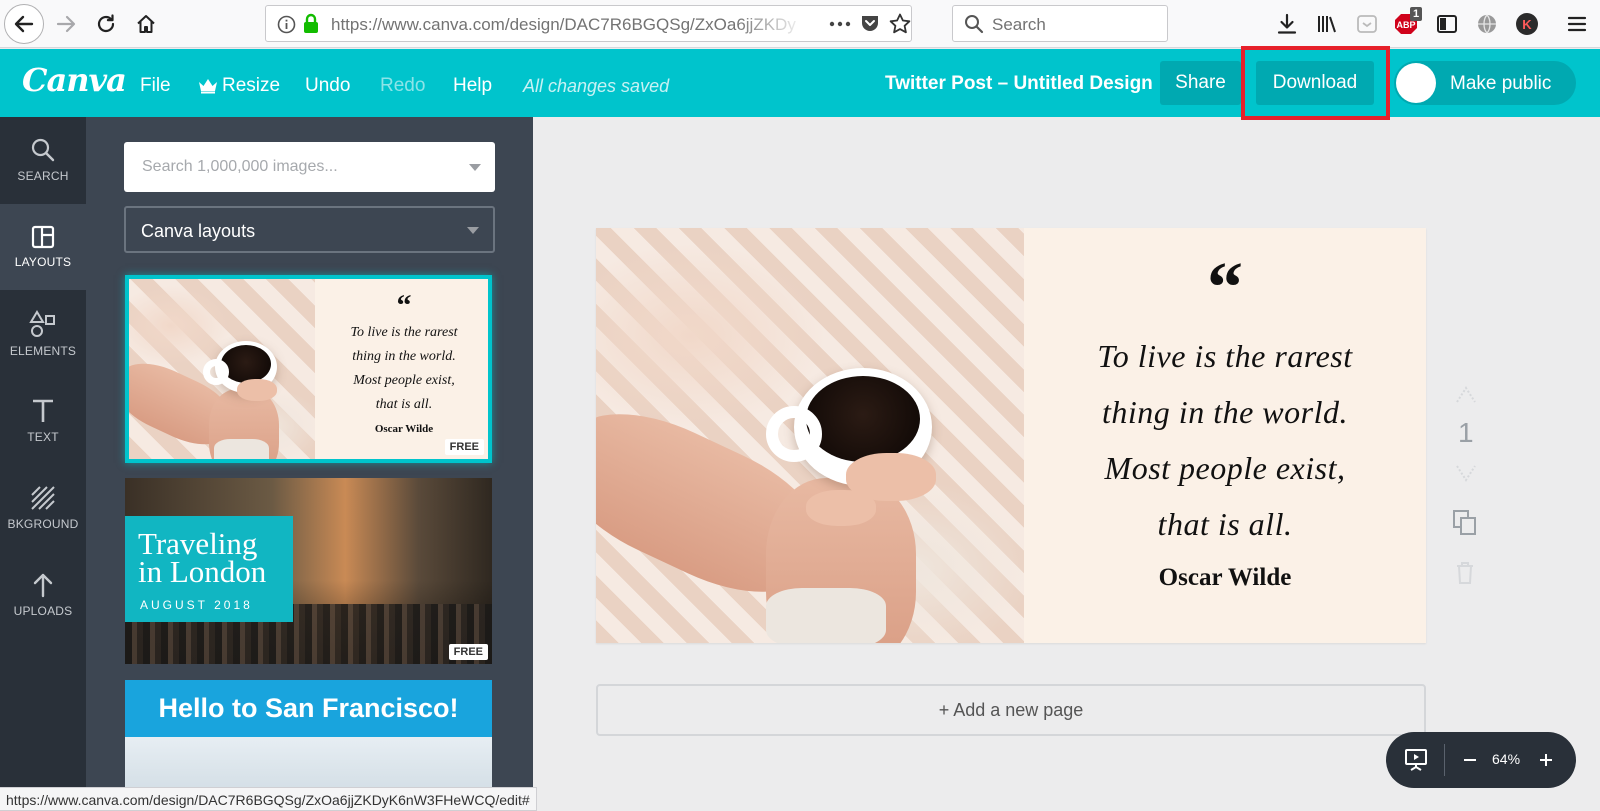  What do you see at coordinates (198, 231) in the screenshot?
I see `layout-select-value: Canva layouts` at bounding box center [198, 231].